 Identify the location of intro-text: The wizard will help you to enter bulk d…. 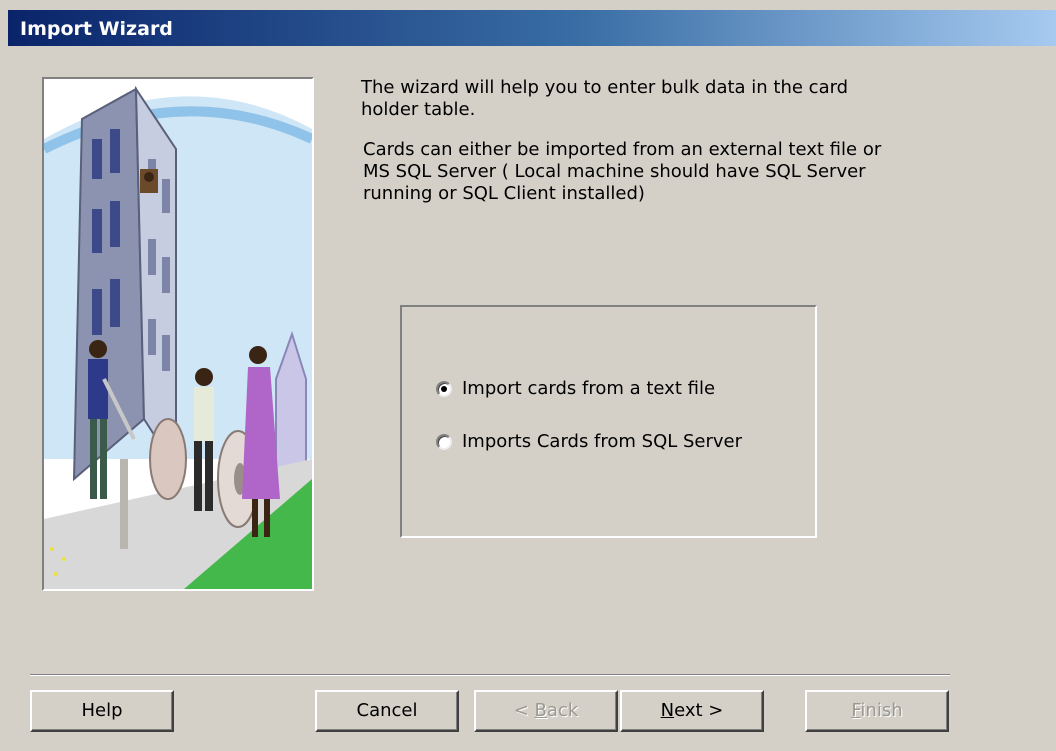
(641, 150).